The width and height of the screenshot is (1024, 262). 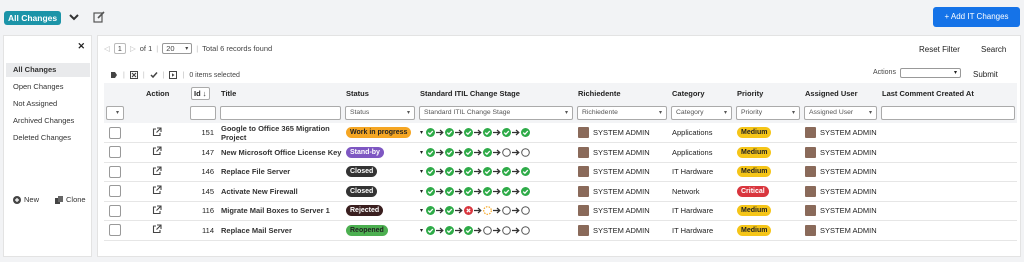 I want to click on id-filter-input, so click(x=203, y=113).